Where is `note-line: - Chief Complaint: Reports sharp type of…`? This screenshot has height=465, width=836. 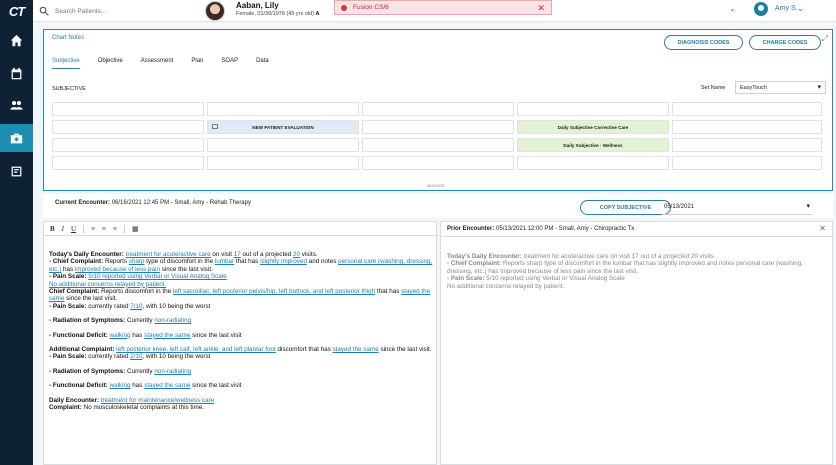
note-line: - Chief Complaint: Reports sharp type of… is located at coordinates (638, 267).